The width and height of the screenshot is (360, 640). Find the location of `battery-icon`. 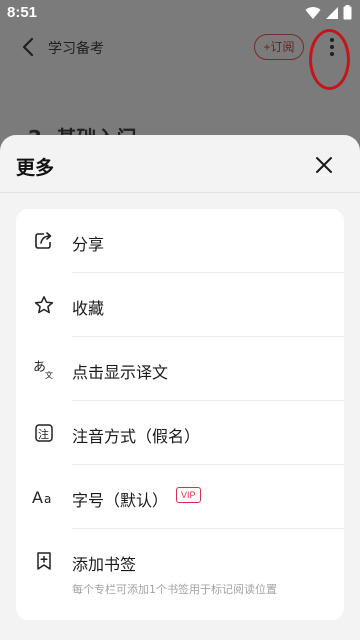

battery-icon is located at coordinates (347, 12).